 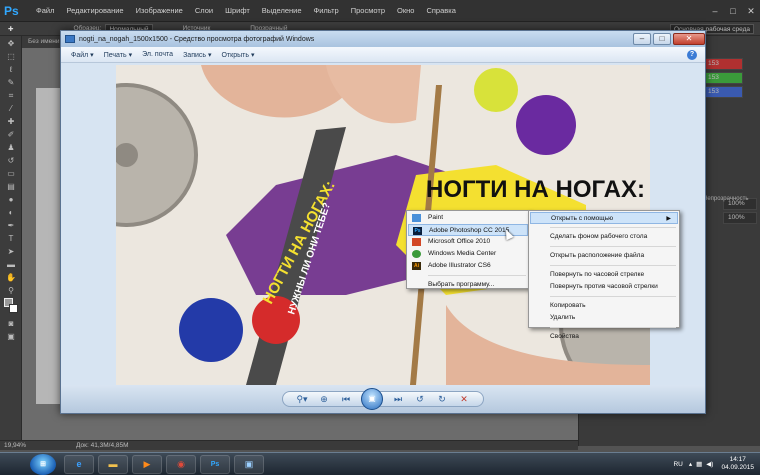 What do you see at coordinates (692, 54) in the screenshot?
I see `help-icon: ?` at bounding box center [692, 54].